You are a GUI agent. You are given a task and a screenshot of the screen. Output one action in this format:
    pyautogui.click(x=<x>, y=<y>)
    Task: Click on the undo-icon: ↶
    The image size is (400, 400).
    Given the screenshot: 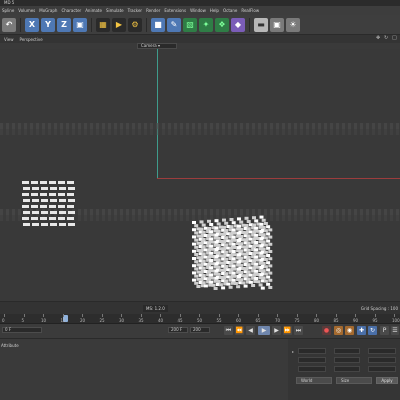 What is the action you would take?
    pyautogui.click(x=9, y=24)
    